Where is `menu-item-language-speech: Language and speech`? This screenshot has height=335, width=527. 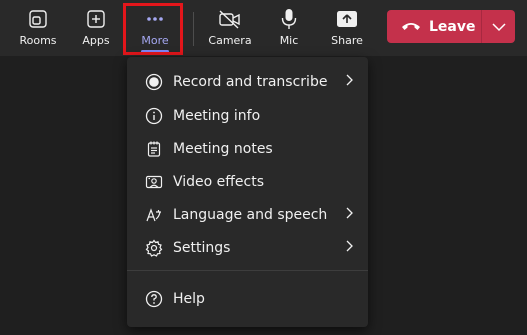 menu-item-language-speech: Language and speech is located at coordinates (247, 215).